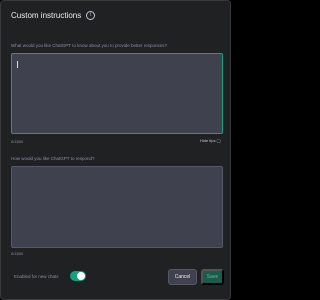  What do you see at coordinates (212, 277) in the screenshot?
I see `save-button: Save` at bounding box center [212, 277].